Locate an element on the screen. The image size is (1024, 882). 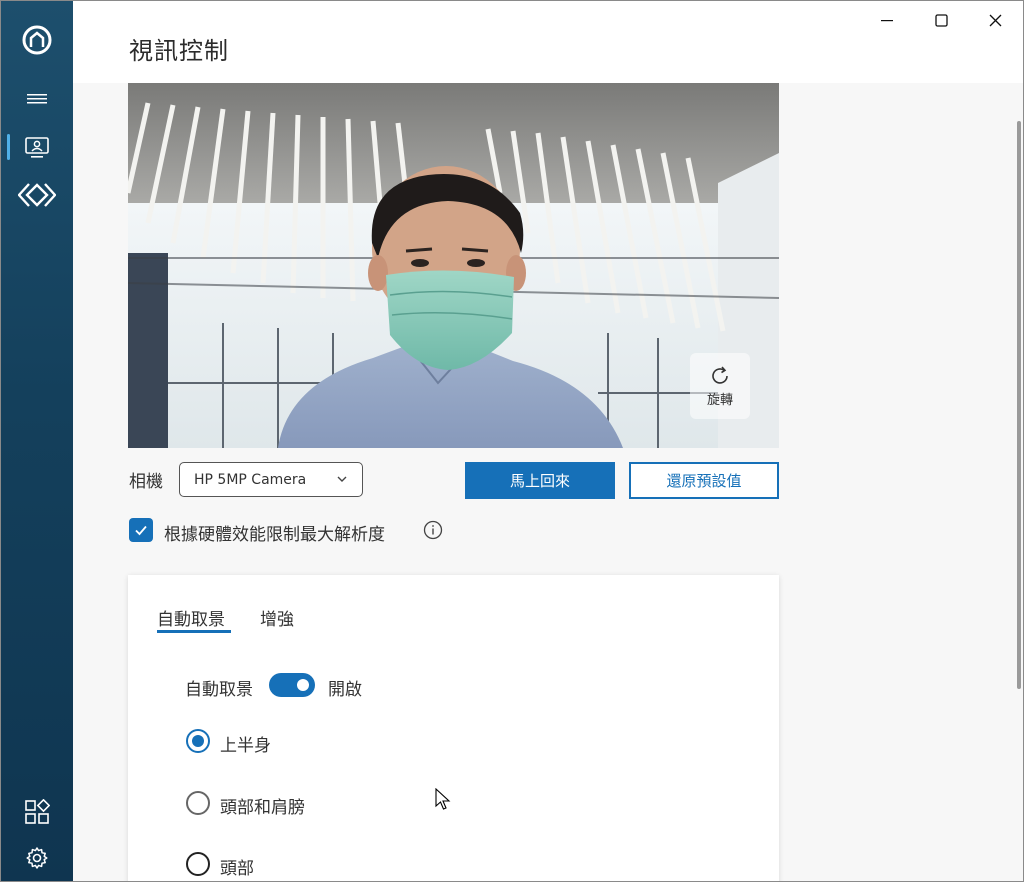
radio-head-shoulders-label: 頭部和肩膀 is located at coordinates (262, 808).